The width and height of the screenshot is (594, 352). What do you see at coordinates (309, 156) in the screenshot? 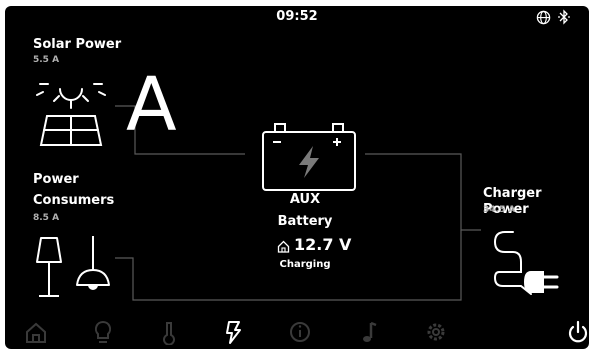
I see `battery-icon` at bounding box center [309, 156].